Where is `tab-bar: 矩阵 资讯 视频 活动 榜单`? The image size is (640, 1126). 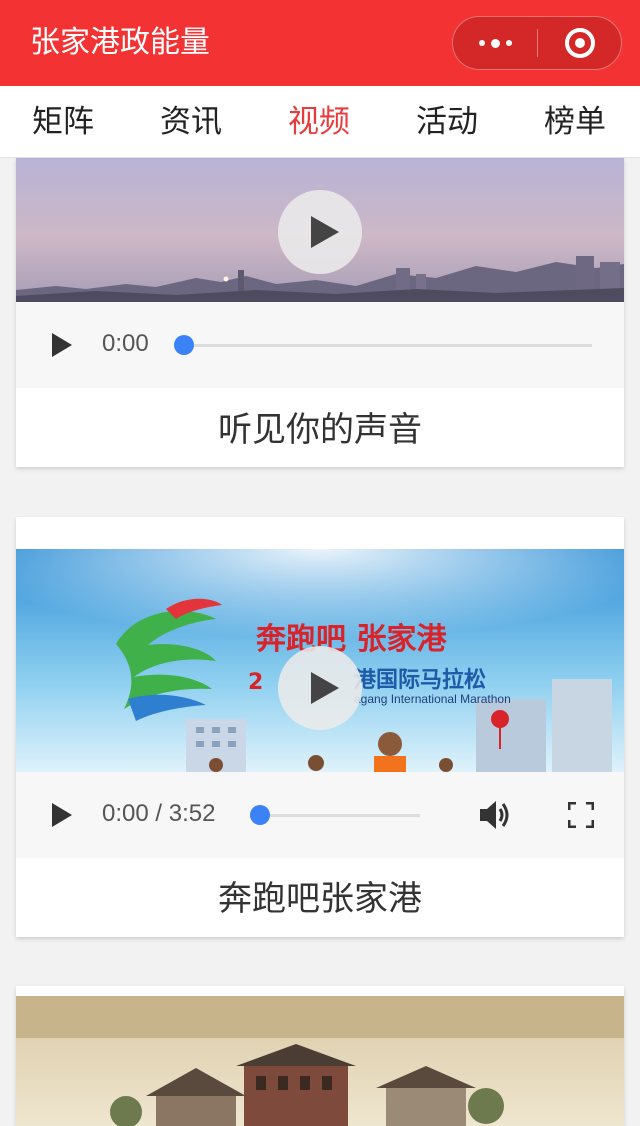
tab-bar: 矩阵 资讯 视频 活动 榜单 is located at coordinates (320, 122).